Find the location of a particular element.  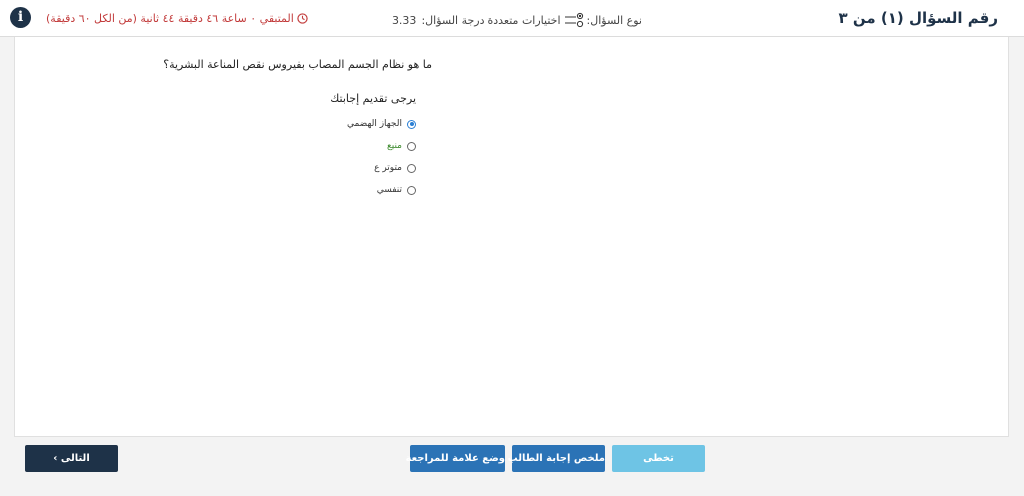

answer-option: منيع is located at coordinates (381, 146).